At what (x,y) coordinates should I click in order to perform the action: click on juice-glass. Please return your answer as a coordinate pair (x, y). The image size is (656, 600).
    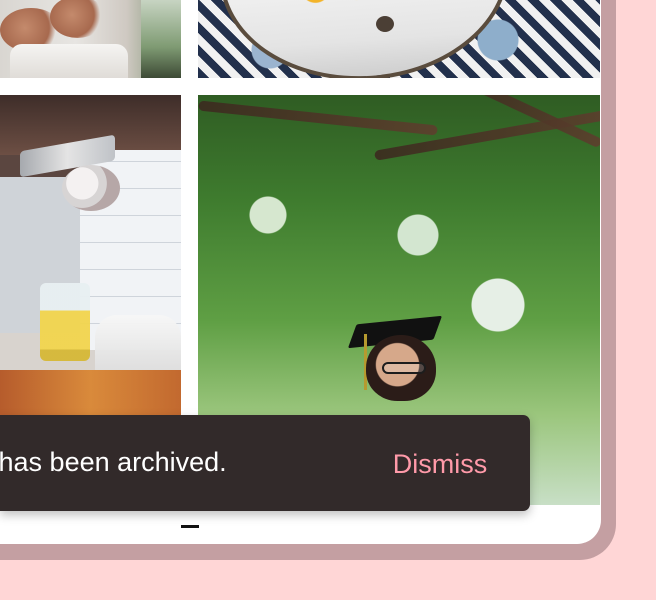
    Looking at the image, I should click on (65, 322).